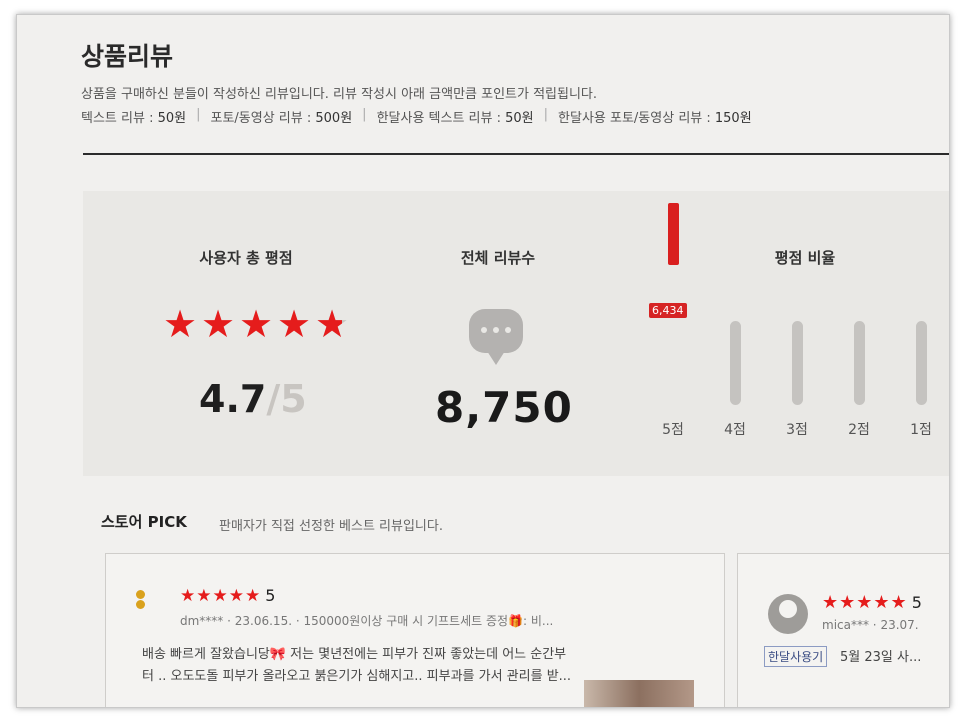 Image resolution: width=966 pixels, height=725 pixels. Describe the element at coordinates (134, 118) in the screenshot. I see `point-text-review: 텍스트 리뷰 : 50원` at that location.